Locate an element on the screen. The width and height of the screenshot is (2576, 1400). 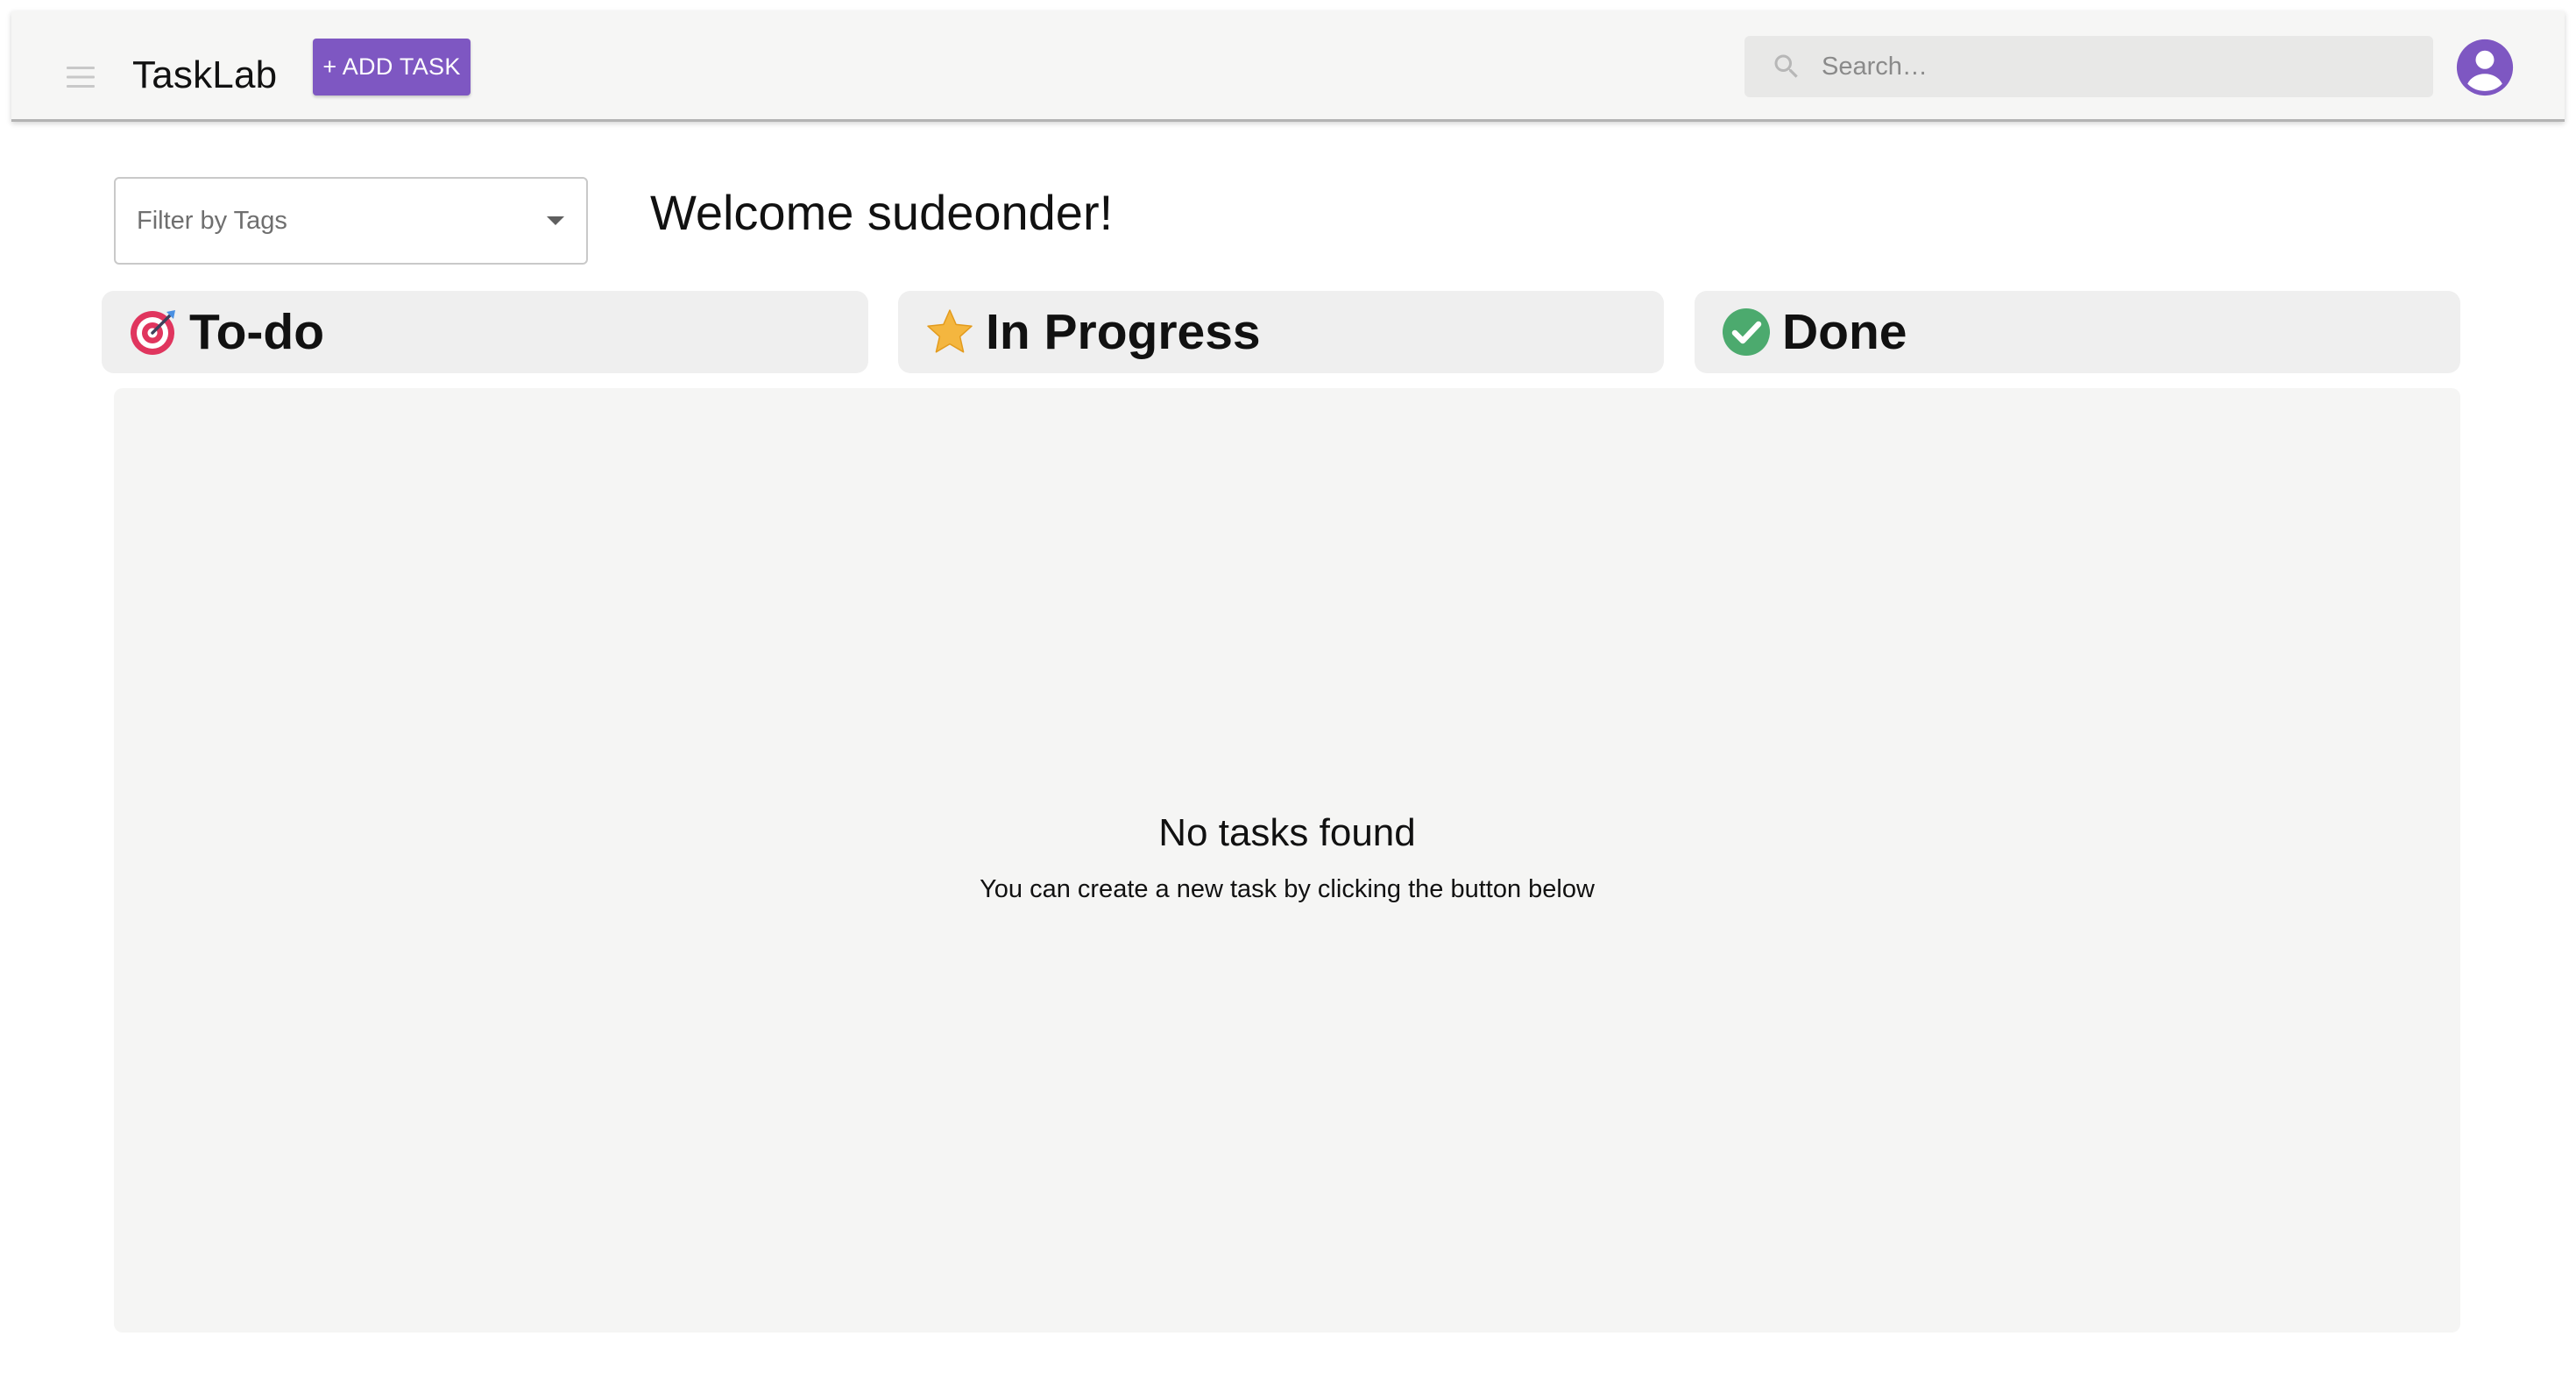
caret-down-icon is located at coordinates (555, 220).